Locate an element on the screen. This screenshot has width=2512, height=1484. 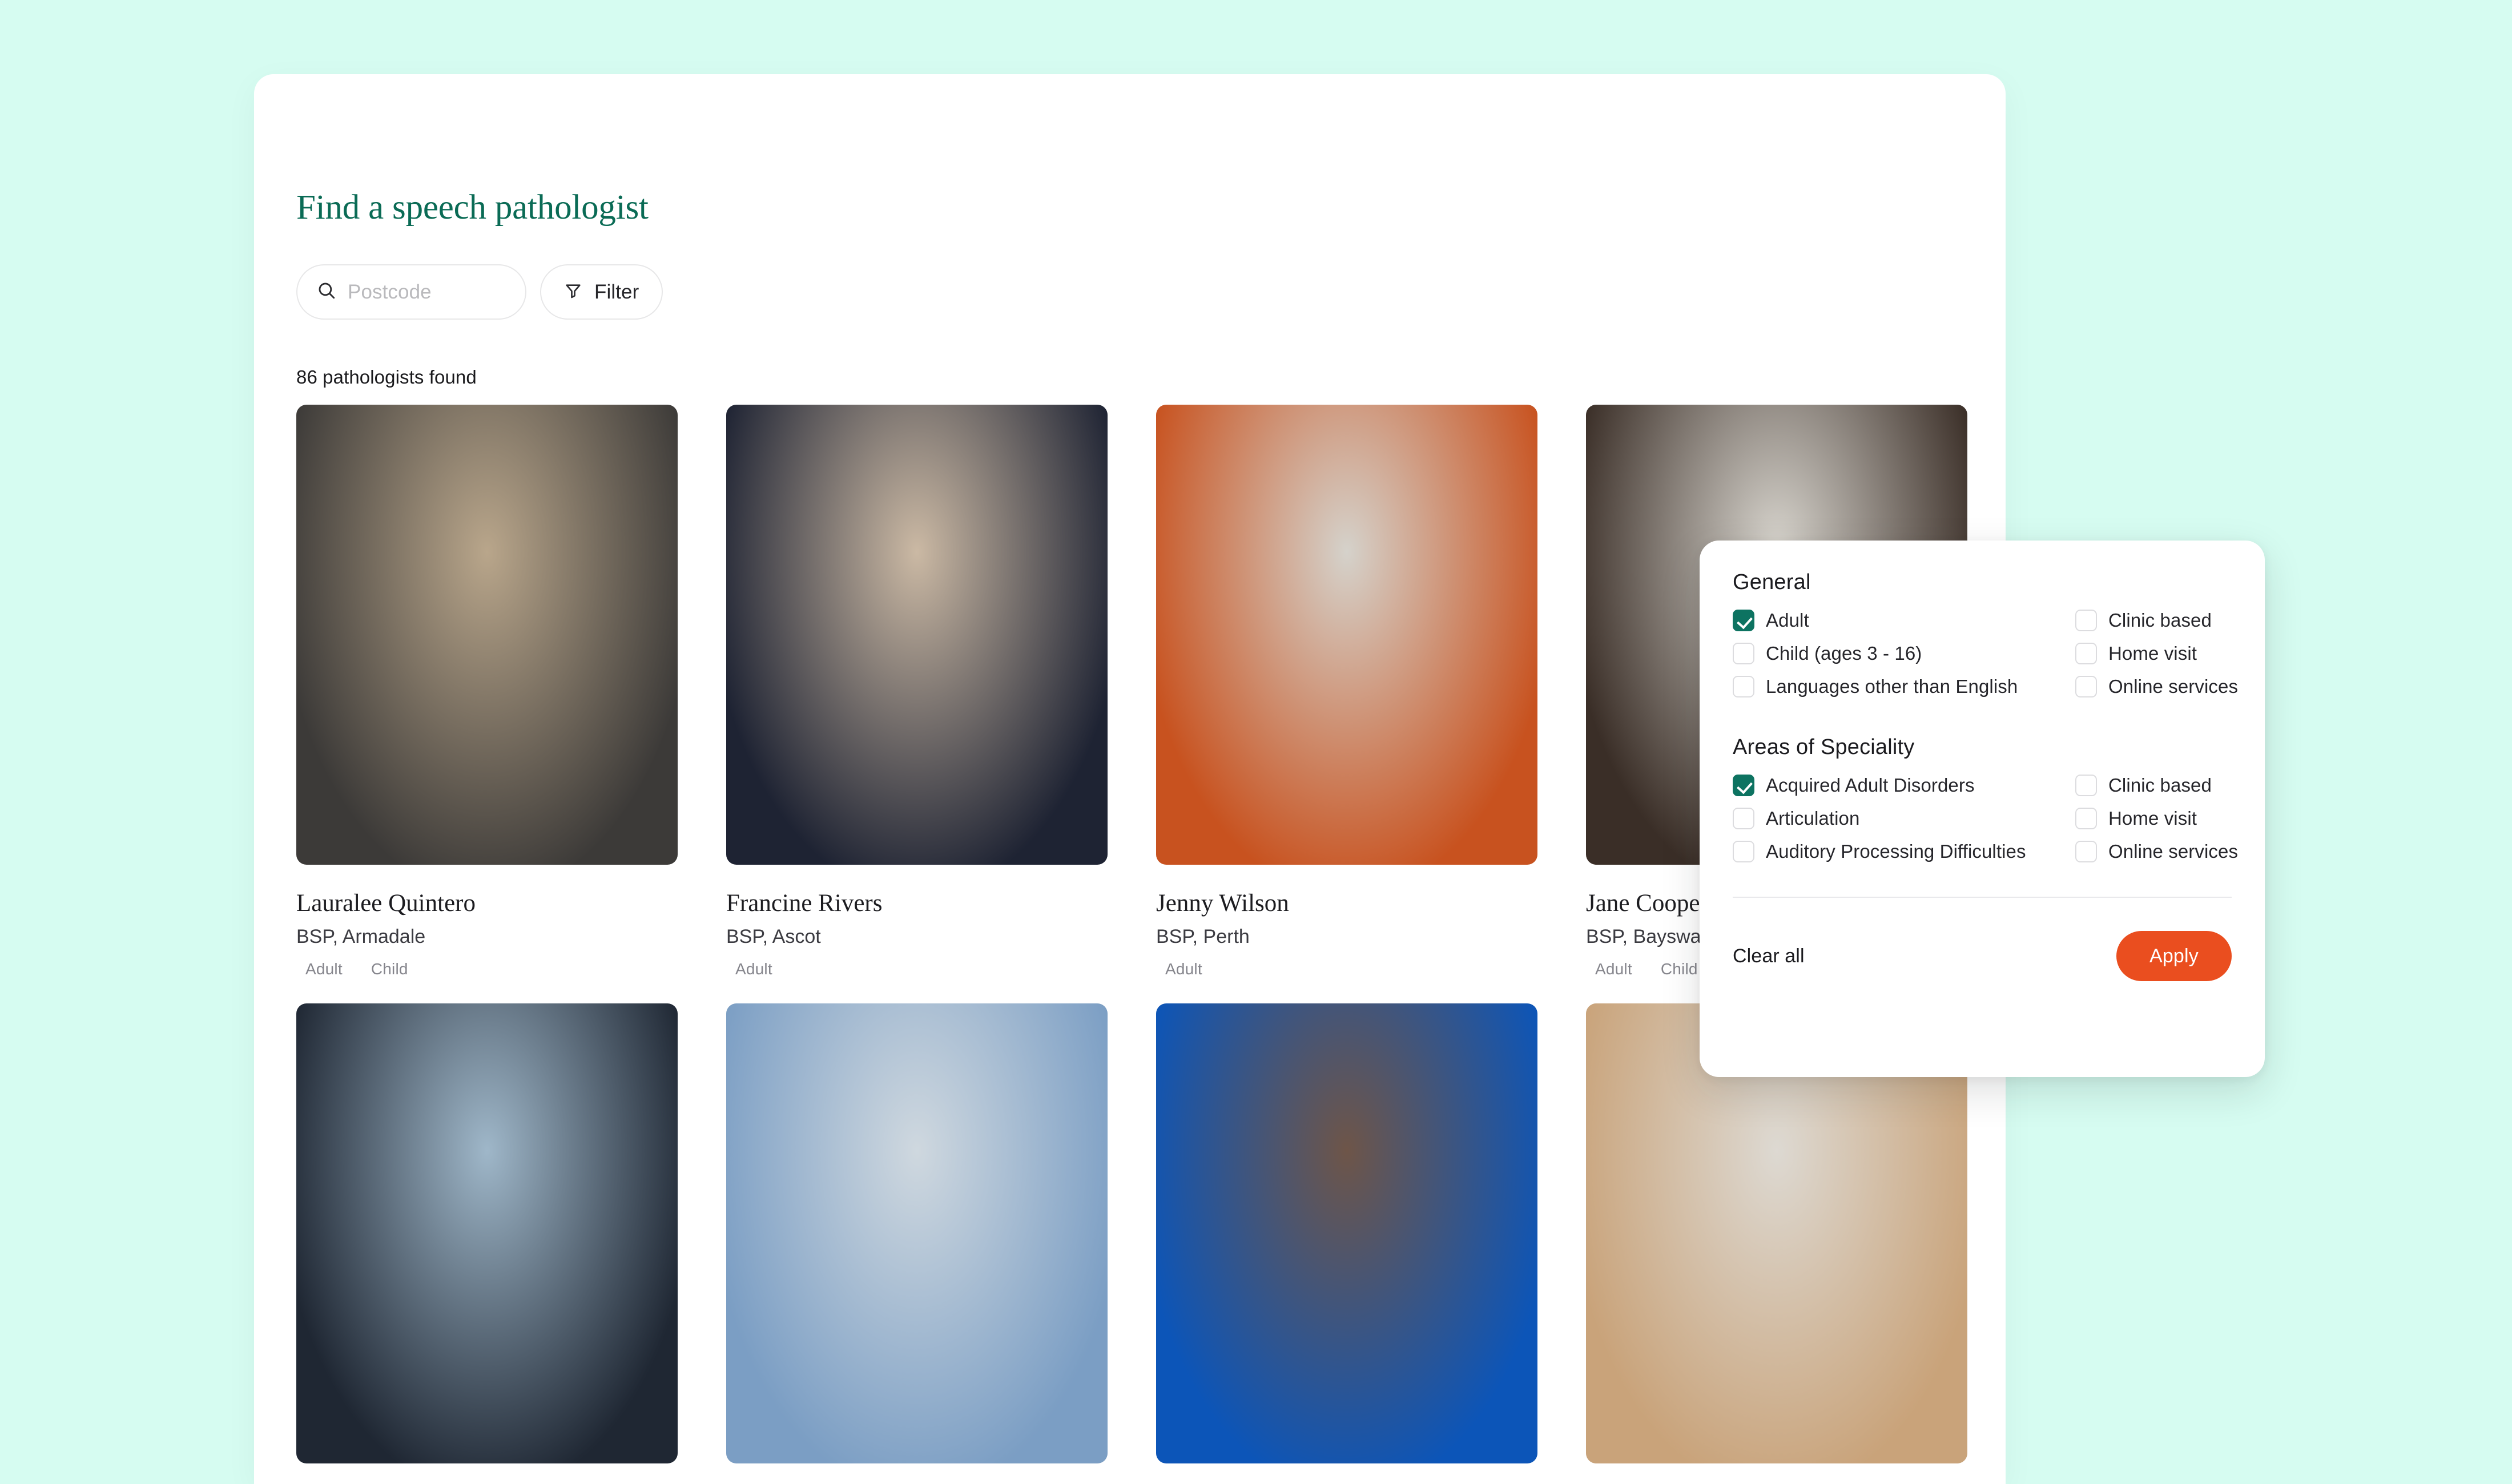
postcode-placeholder: Postcode is located at coordinates (390, 291).